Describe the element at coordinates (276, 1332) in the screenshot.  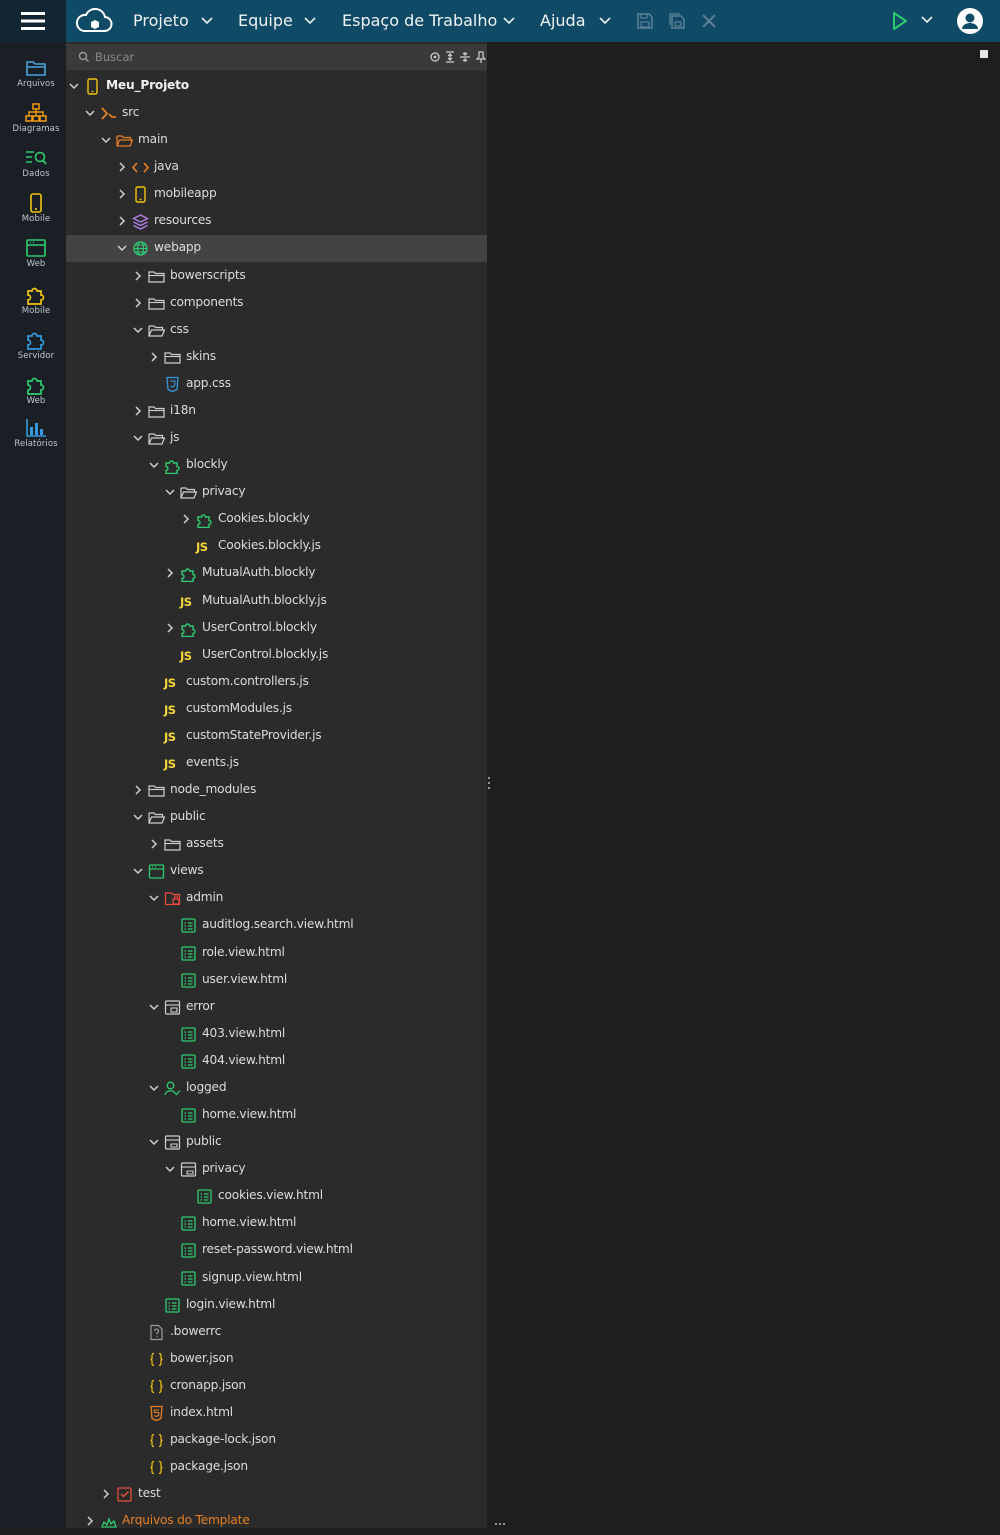
I see `tree-item: .bowerrc` at that location.